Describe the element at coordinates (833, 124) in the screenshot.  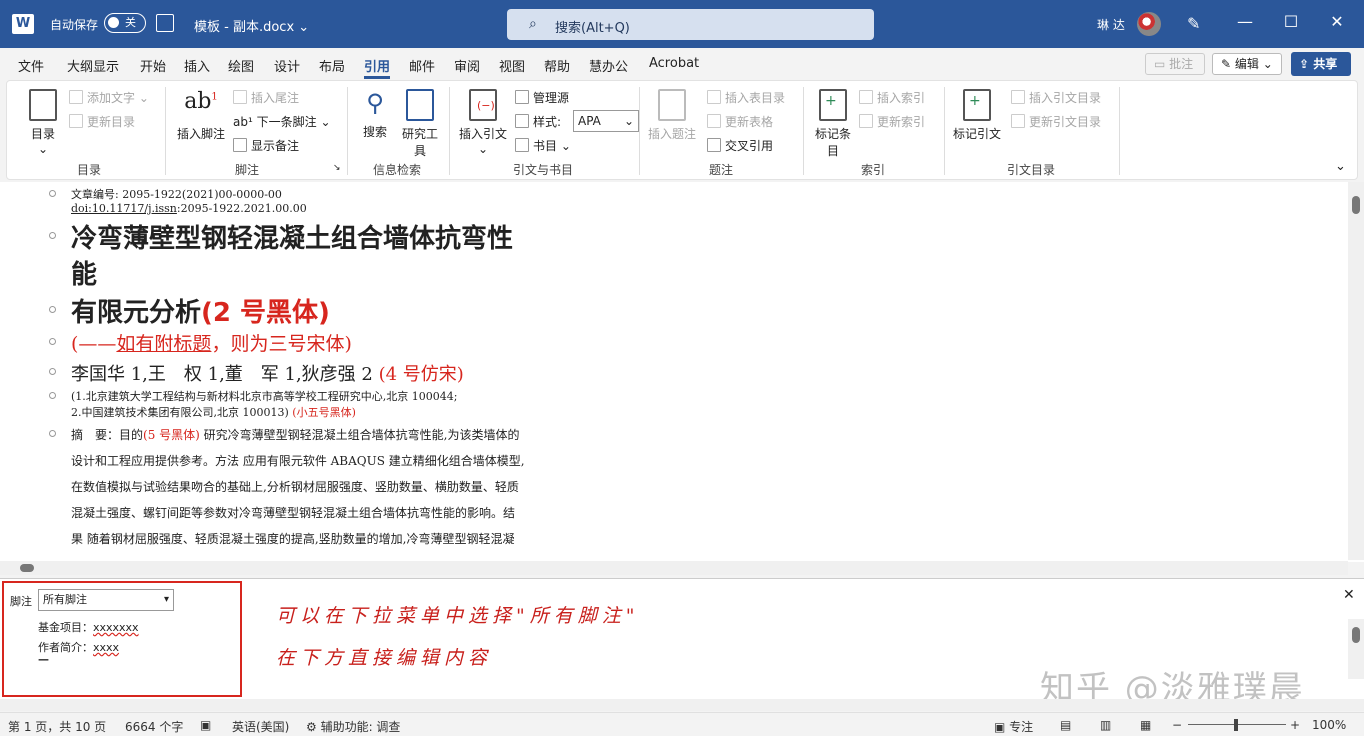
I see `mark-entry-button: + 标记条目` at that location.